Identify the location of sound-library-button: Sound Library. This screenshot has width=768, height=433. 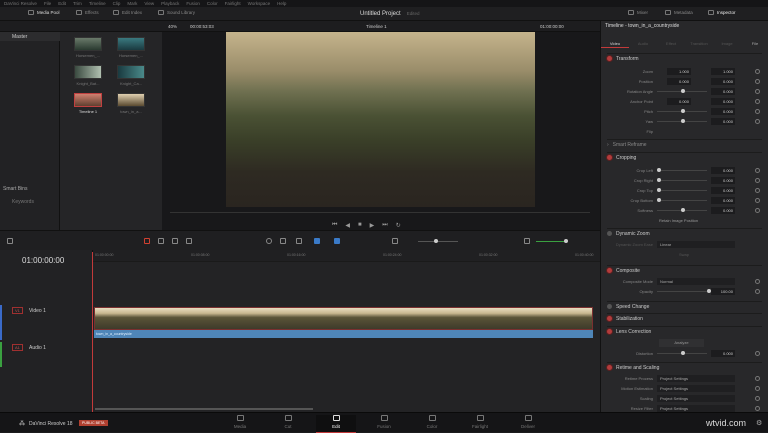
(176, 12).